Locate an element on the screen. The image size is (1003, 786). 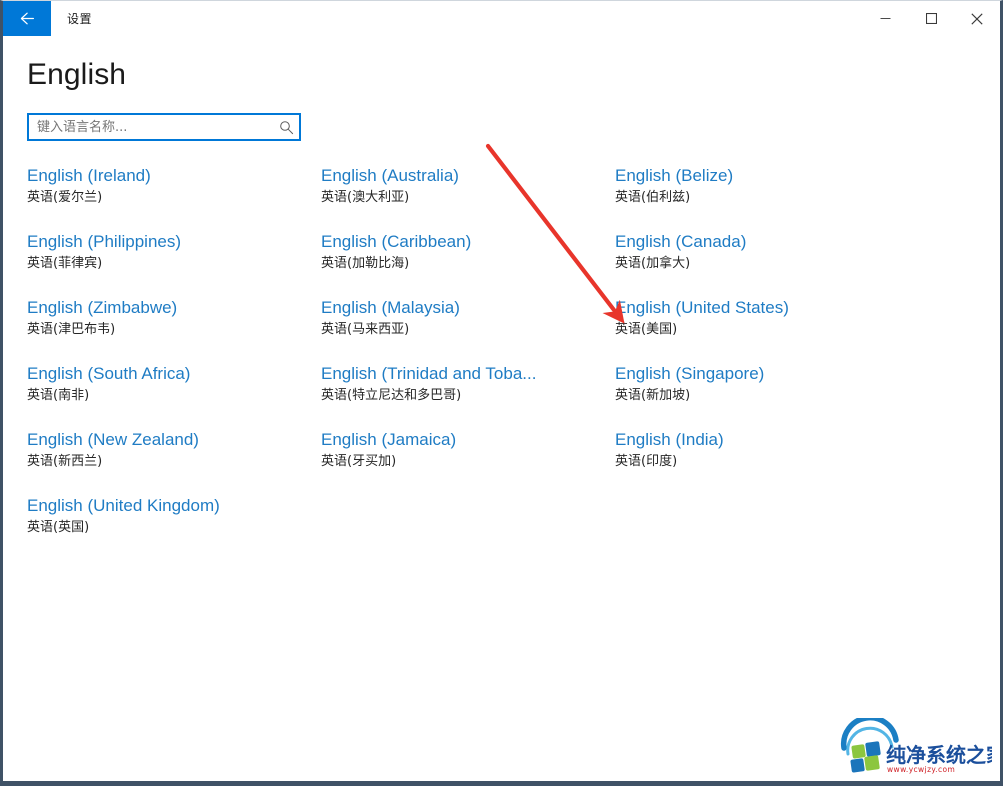
language-native-name: 英语(新加坡) is located at coordinates (653, 395).